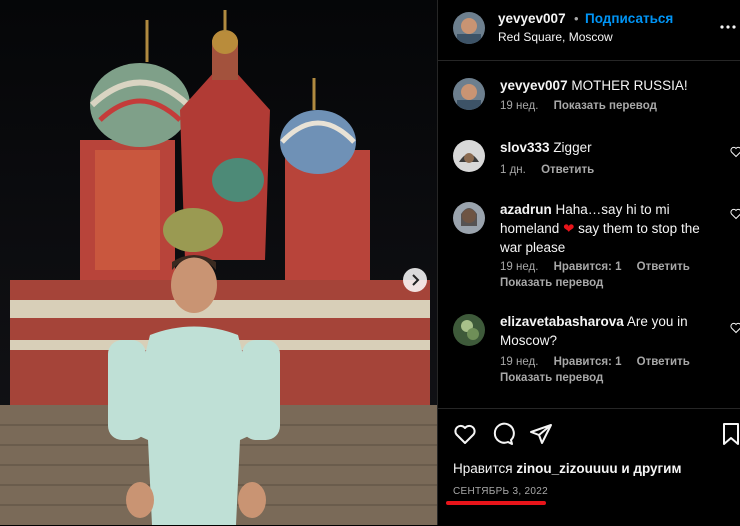  I want to click on likes-summary: Нравится zinou_zizouuuu и другим, so click(567, 468).